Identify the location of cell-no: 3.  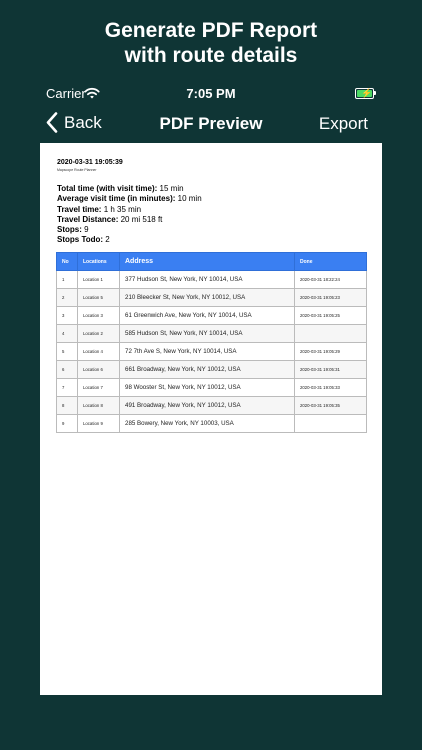
(67, 315).